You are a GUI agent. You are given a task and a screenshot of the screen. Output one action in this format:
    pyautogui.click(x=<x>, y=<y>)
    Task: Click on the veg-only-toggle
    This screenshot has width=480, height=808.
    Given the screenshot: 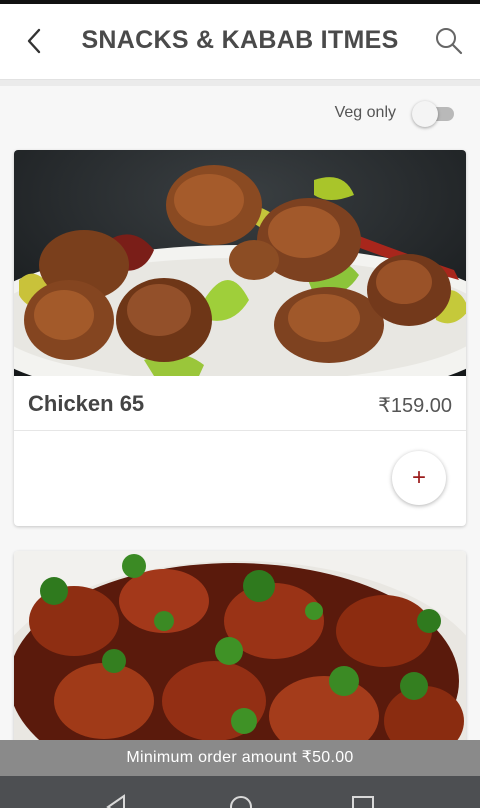 What is the action you would take?
    pyautogui.click(x=434, y=113)
    